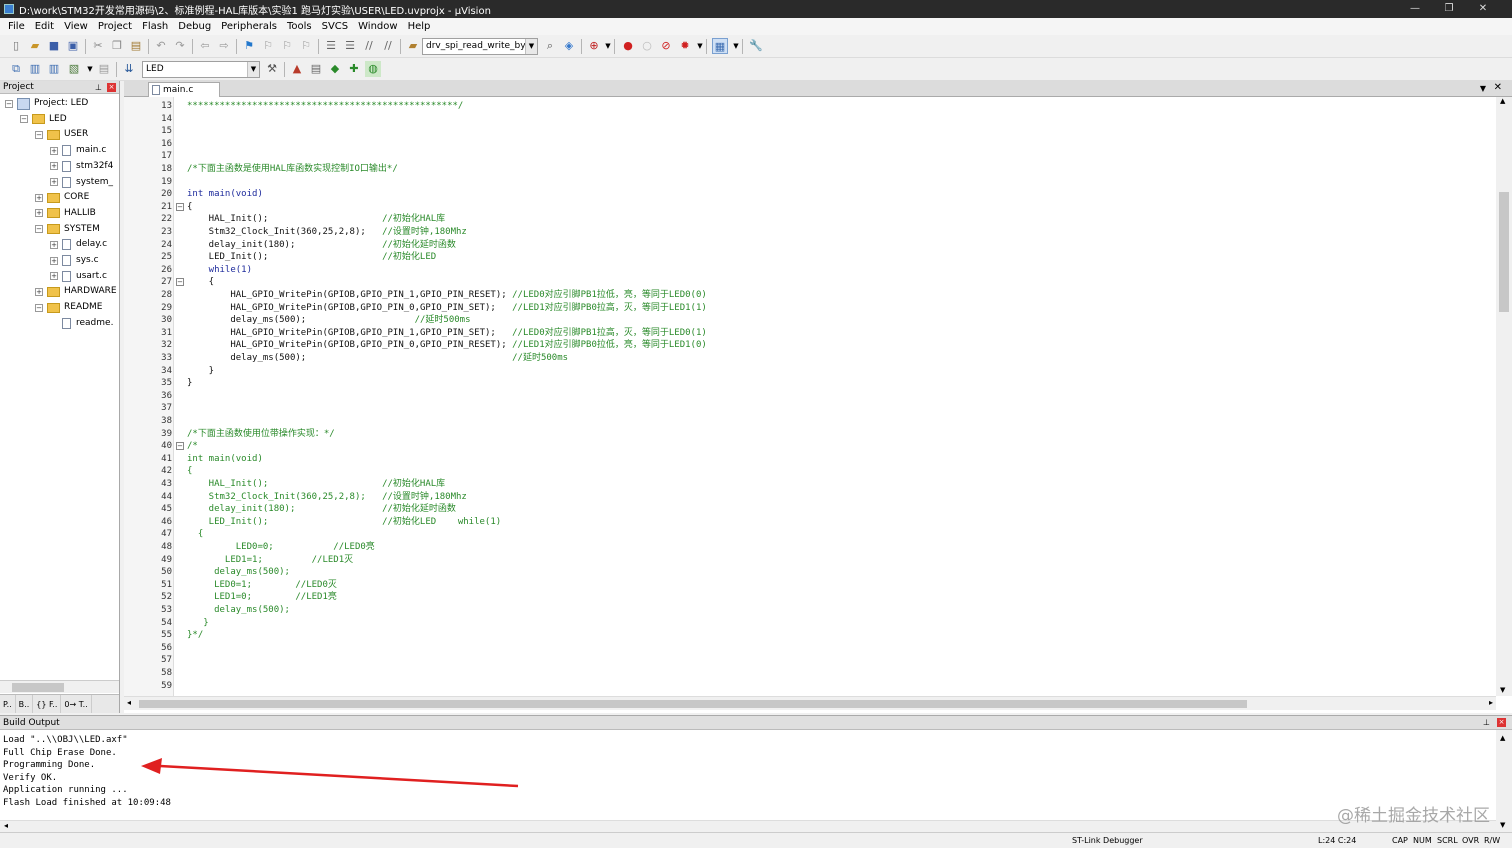 The height and width of the screenshot is (848, 1512). I want to click on menu-project: Project, so click(115, 26).